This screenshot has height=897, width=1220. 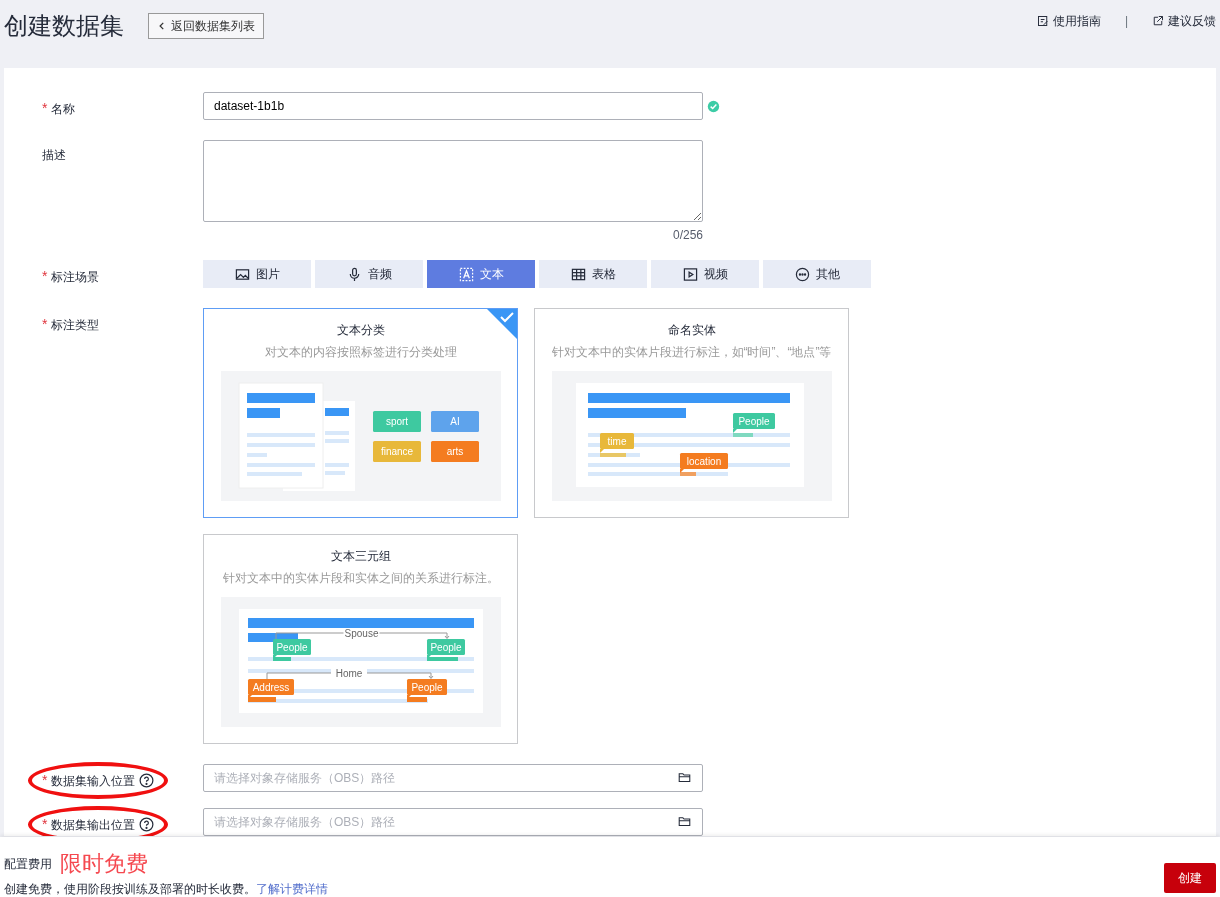 What do you see at coordinates (360, 413) in the screenshot?
I see `type-card: 文本分类 对文本的内容按照标签进行分类处理 sport AI finance arts` at bounding box center [360, 413].